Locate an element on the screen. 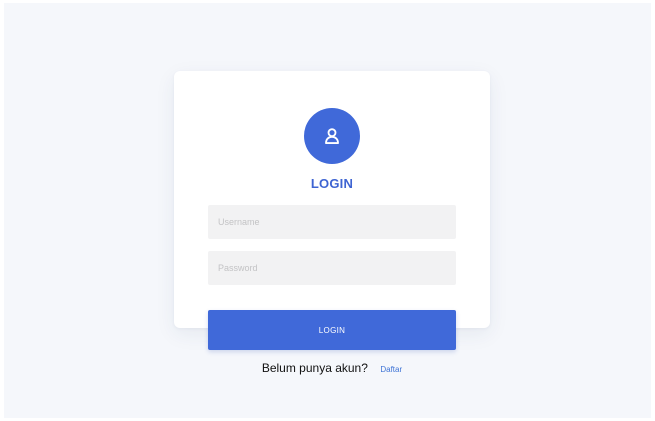 This screenshot has height=421, width=655. login-button: LOGIN is located at coordinates (332, 330).